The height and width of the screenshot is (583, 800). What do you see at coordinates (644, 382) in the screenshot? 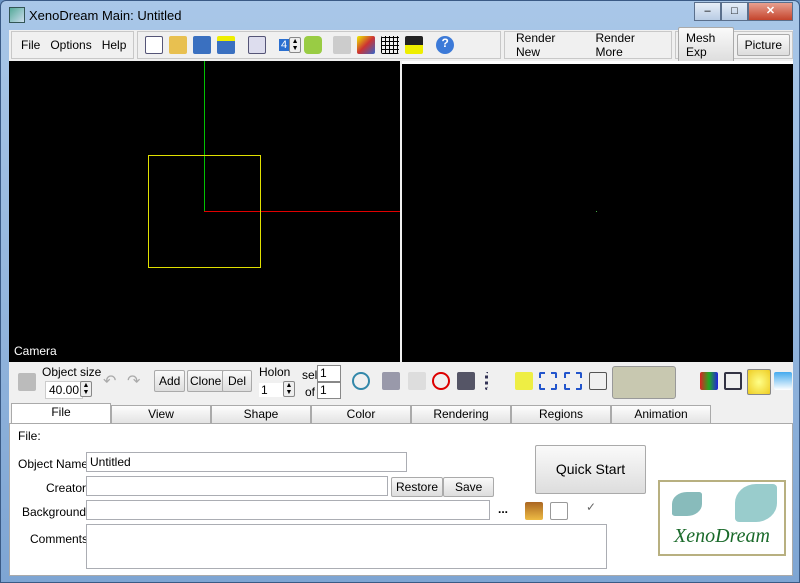
I see `holon-grid-panel` at bounding box center [644, 382].